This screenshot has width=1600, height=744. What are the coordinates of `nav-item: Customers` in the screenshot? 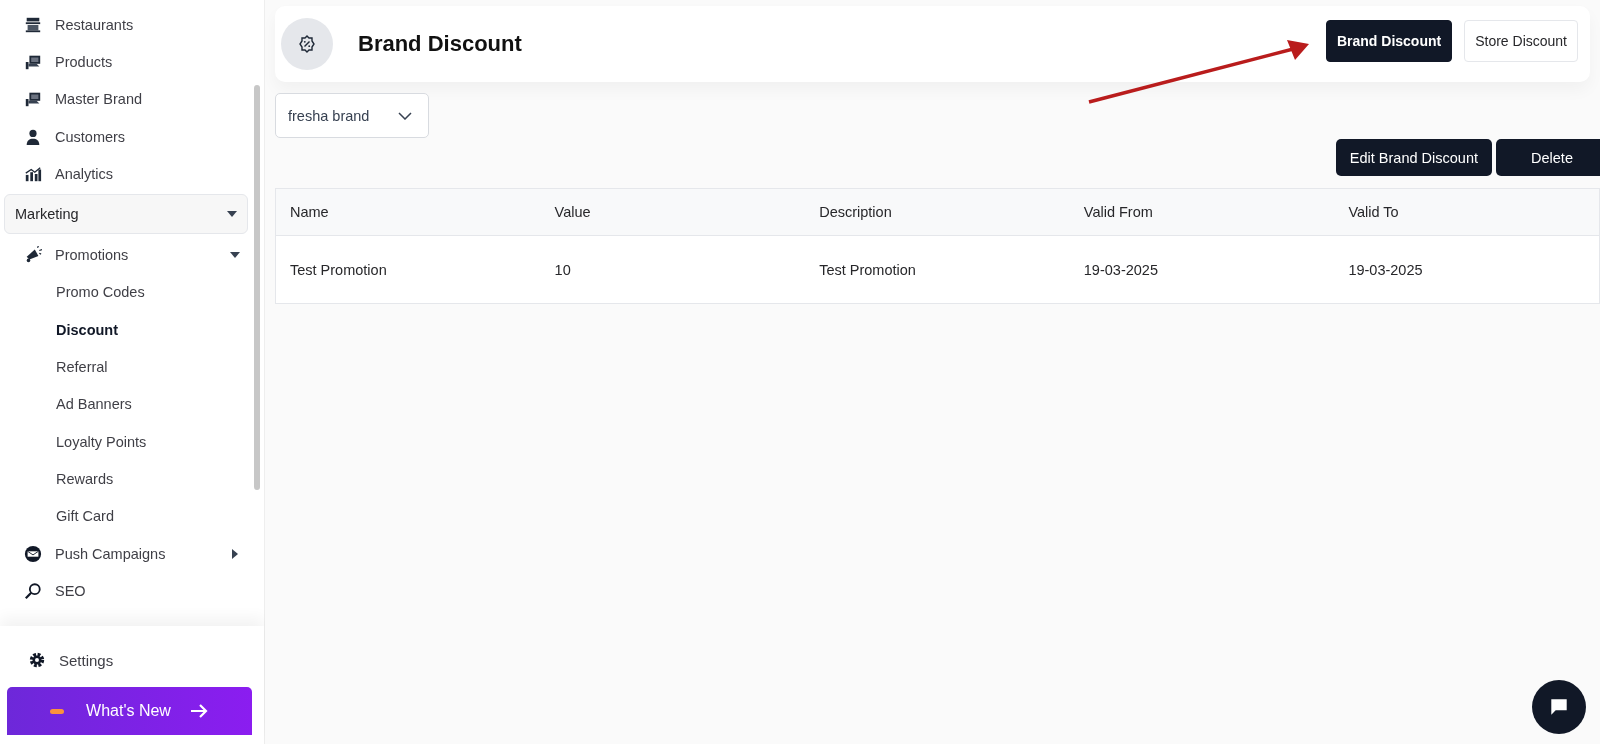 It's located at (134, 136).